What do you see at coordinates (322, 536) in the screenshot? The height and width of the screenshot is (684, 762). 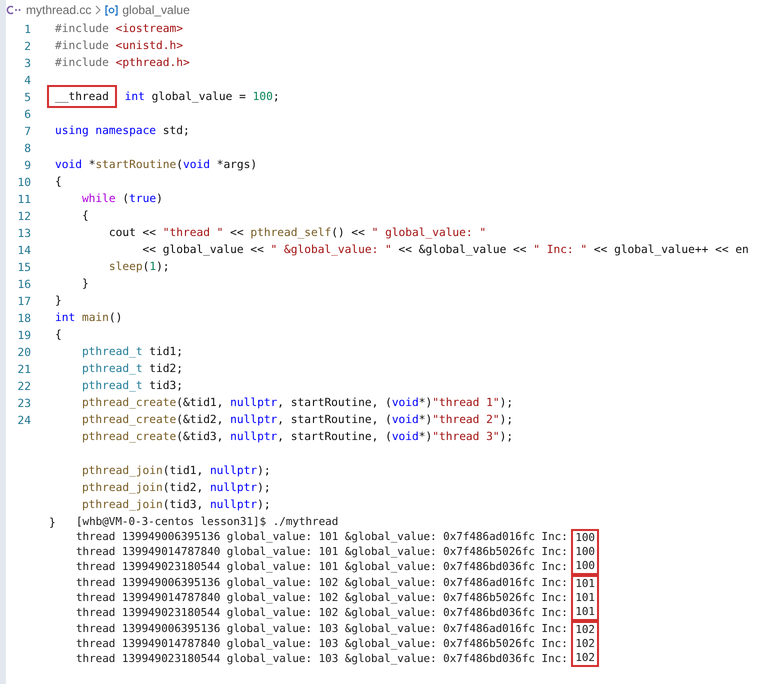 I see `terminal-output-line: thread 139949006395136 global_value: 101 &global_value: 0x7f486ad016fc Inc:` at bounding box center [322, 536].